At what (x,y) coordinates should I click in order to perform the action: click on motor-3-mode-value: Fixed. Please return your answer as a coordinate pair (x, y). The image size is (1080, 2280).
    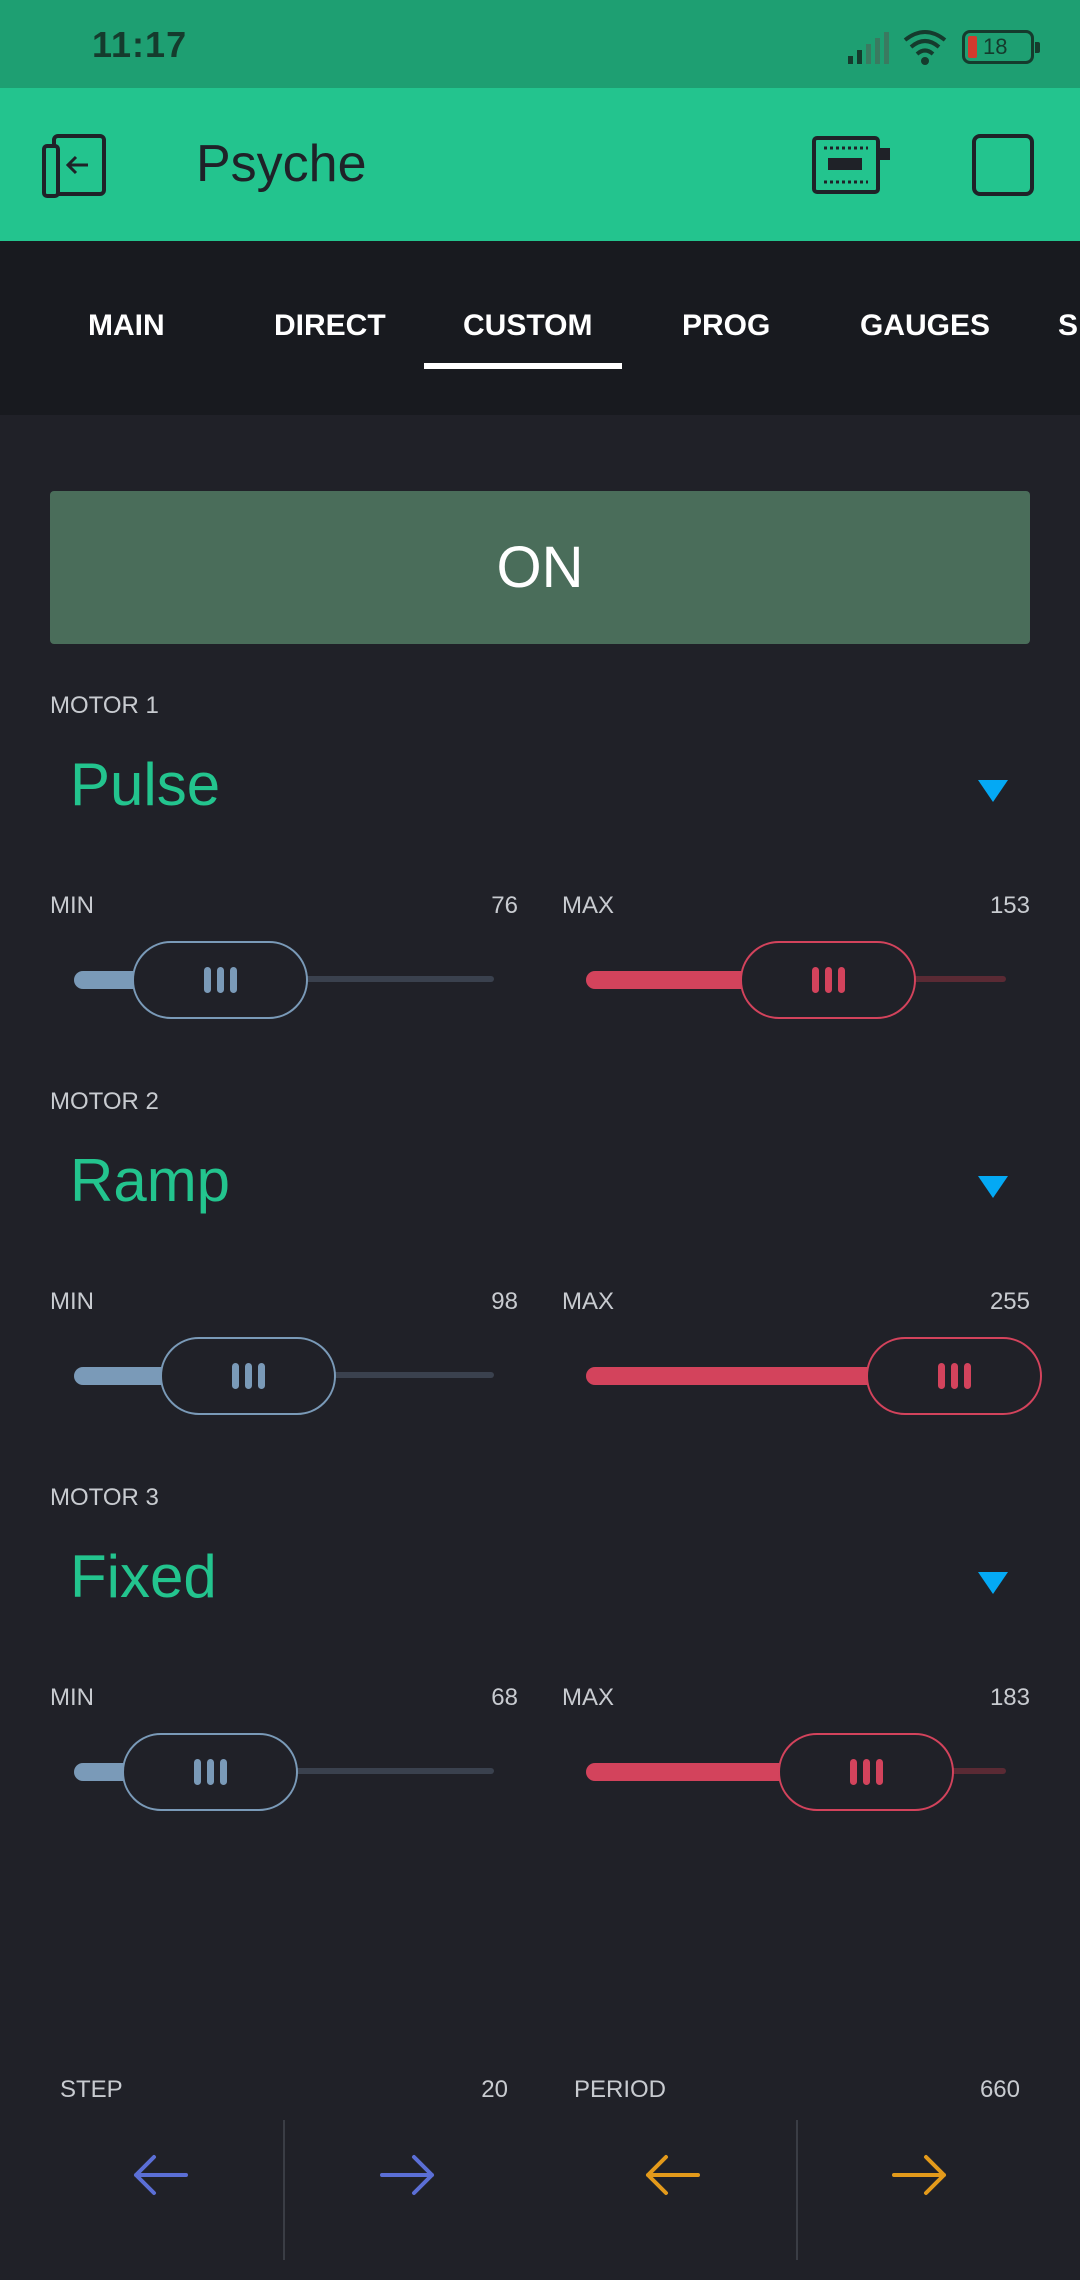
    Looking at the image, I should click on (143, 1576).